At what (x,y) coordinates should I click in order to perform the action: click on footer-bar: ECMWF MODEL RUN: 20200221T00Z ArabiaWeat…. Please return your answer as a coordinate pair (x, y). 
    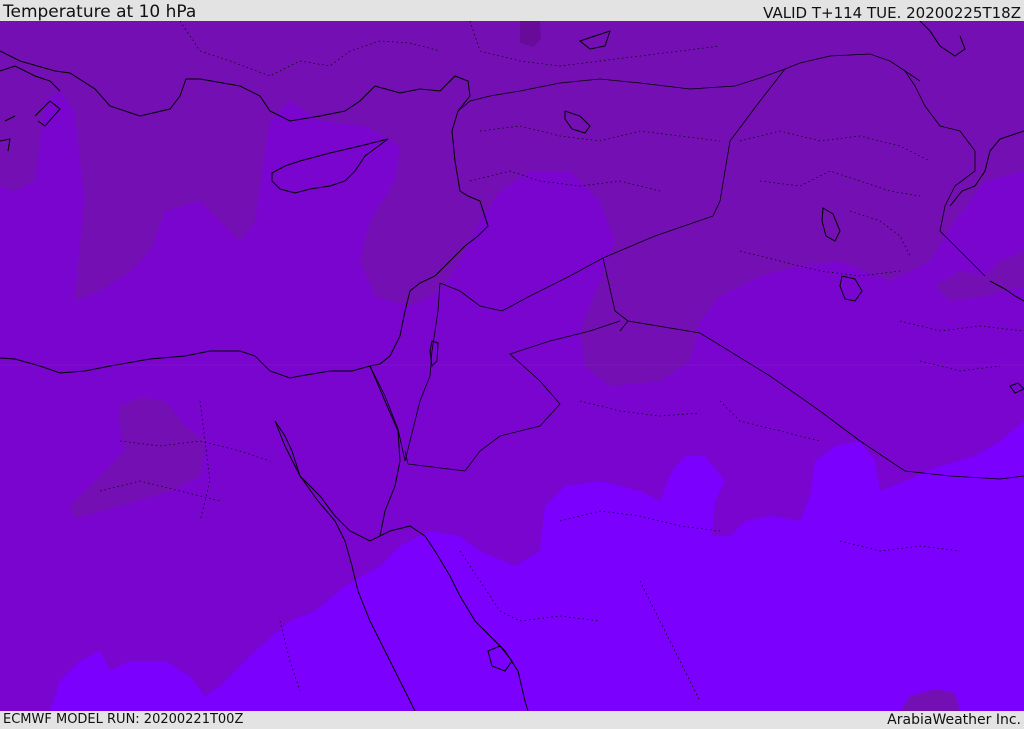
    Looking at the image, I should click on (512, 720).